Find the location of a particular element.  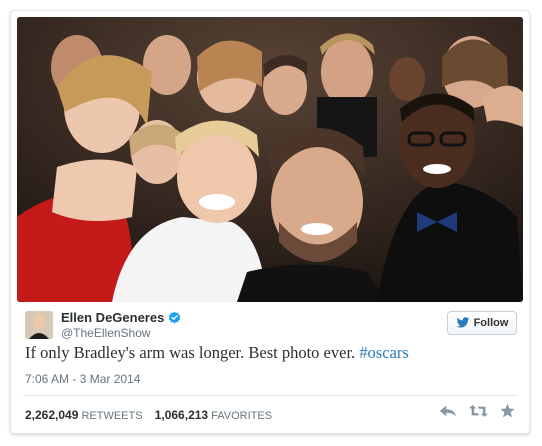

reply-icon is located at coordinates (448, 411).